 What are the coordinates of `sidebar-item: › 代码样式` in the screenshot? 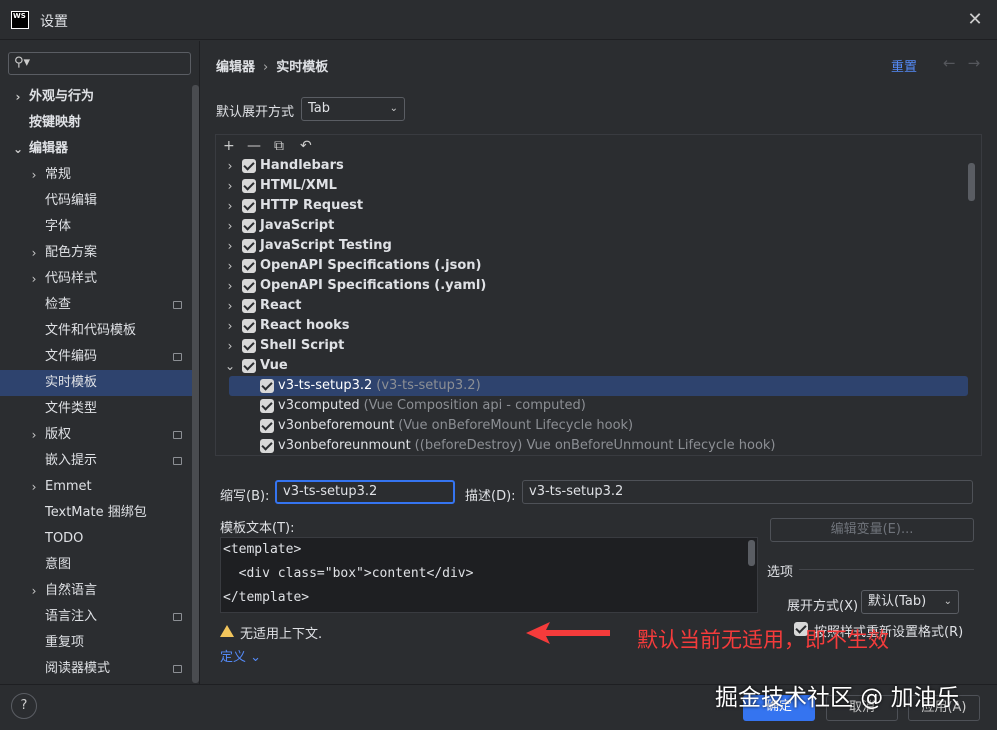 It's located at (96, 279).